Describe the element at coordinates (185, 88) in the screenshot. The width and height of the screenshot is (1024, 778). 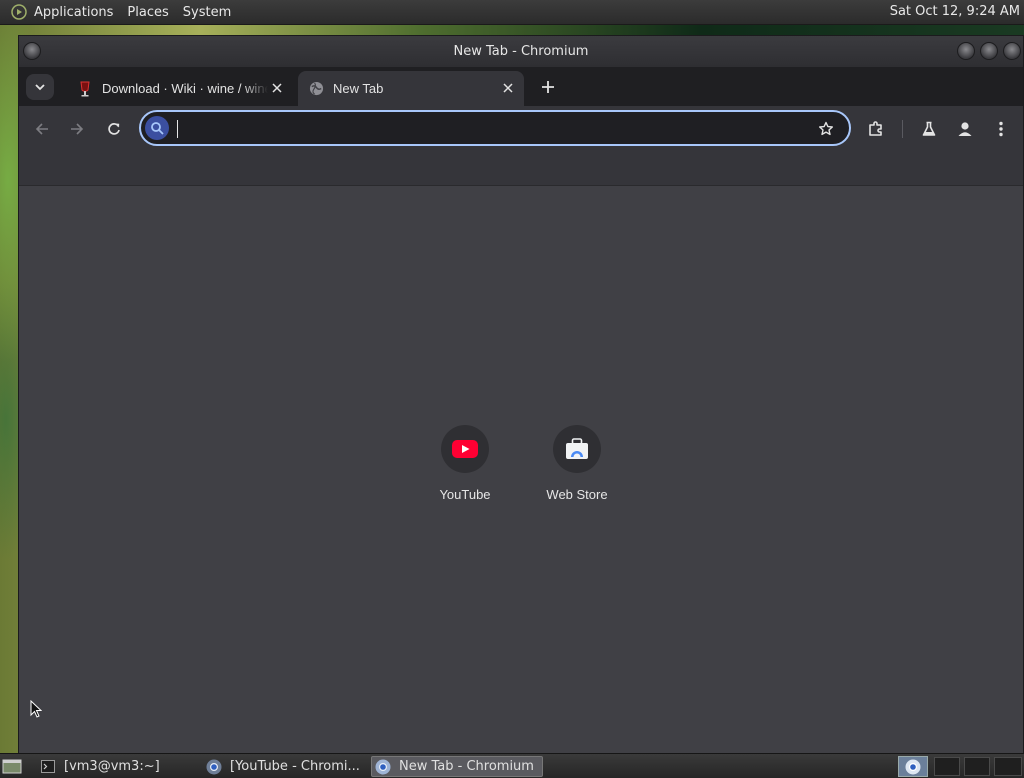
I see `tab-title: Download · Wiki · wine / wine` at that location.